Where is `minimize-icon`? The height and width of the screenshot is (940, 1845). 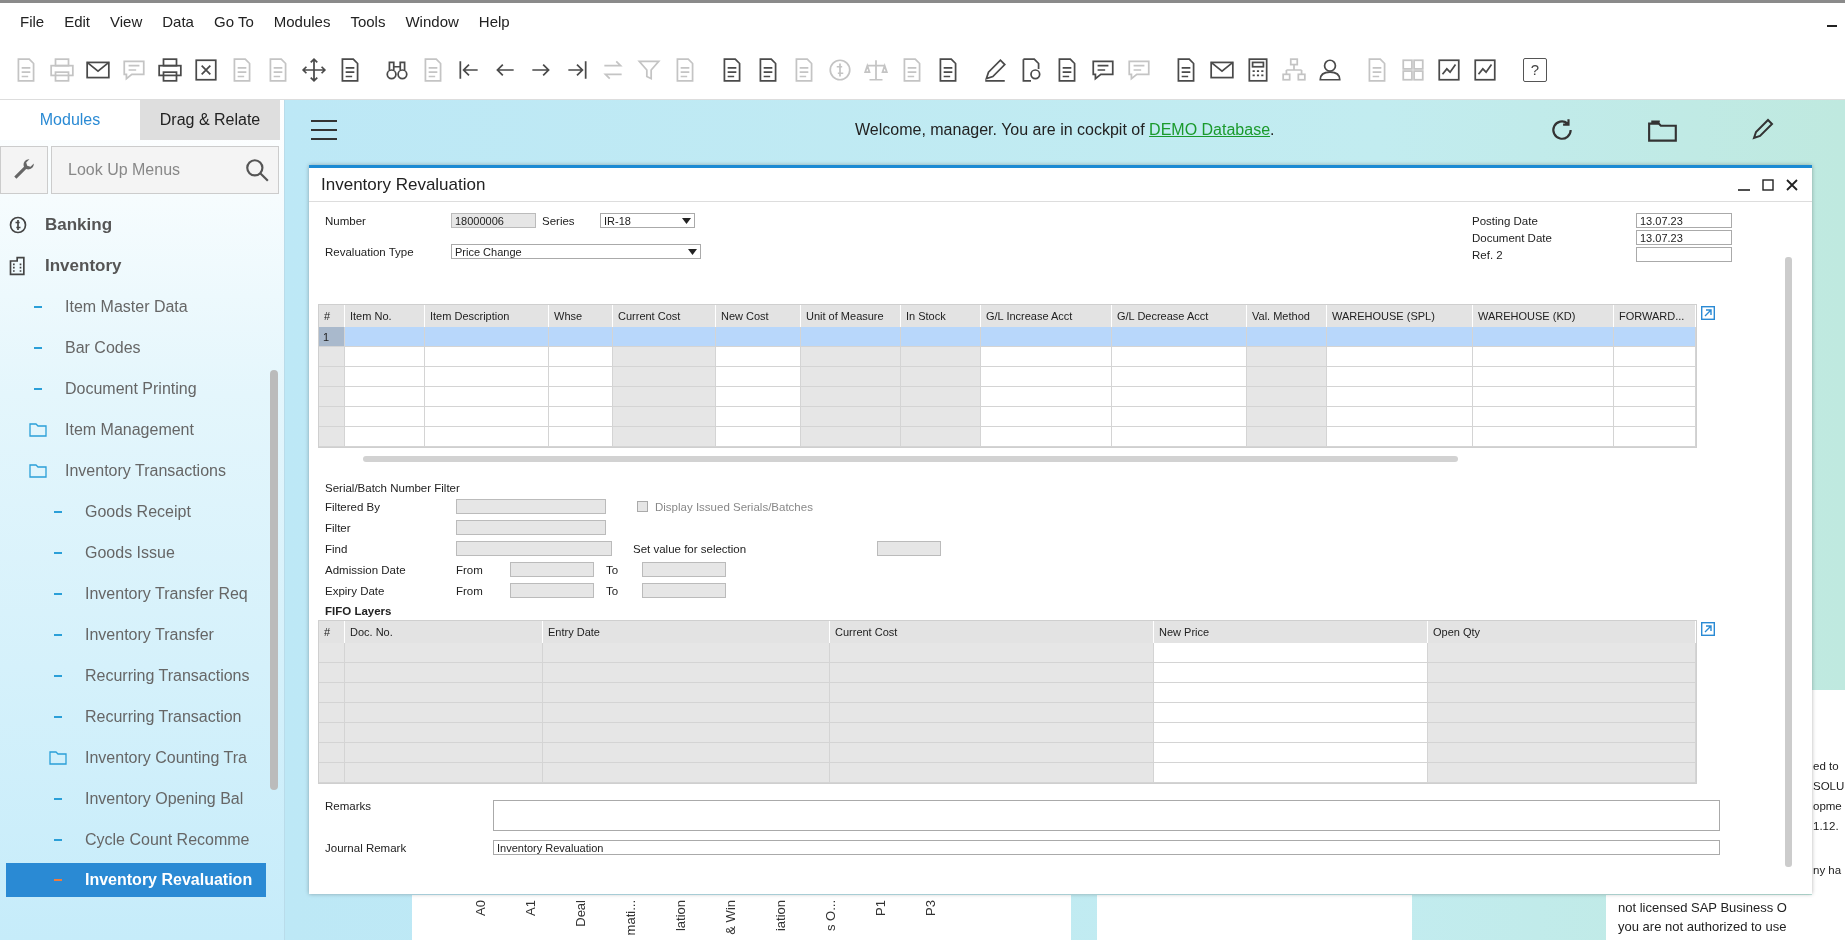
minimize-icon is located at coordinates (1832, 25).